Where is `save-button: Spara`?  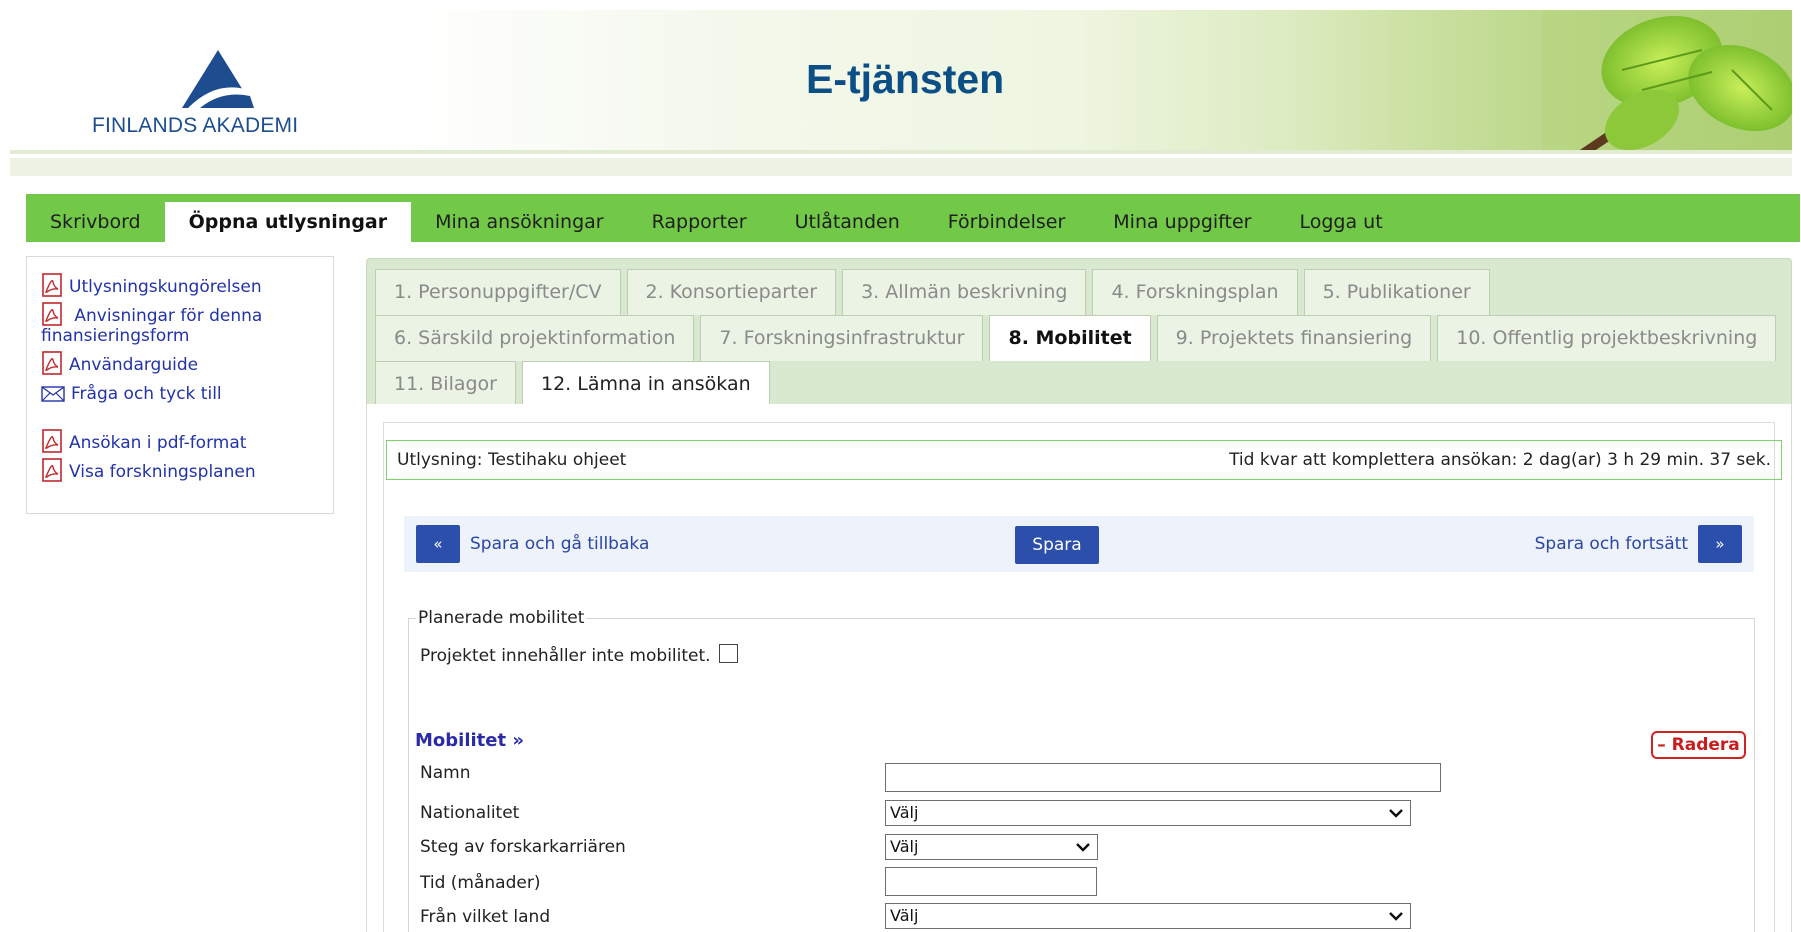
save-button: Spara is located at coordinates (1057, 545).